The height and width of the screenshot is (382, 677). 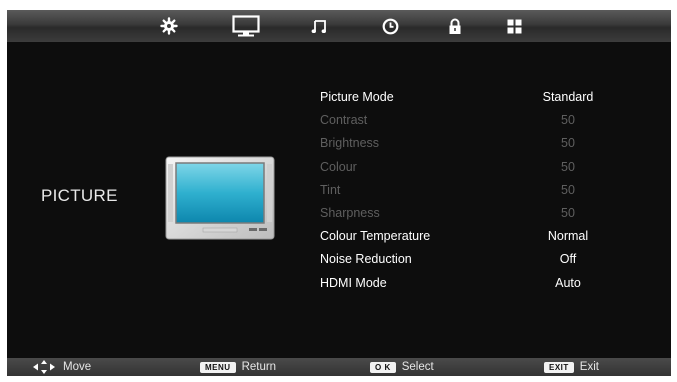 What do you see at coordinates (218, 367) in the screenshot?
I see `menu-key: MENU` at bounding box center [218, 367].